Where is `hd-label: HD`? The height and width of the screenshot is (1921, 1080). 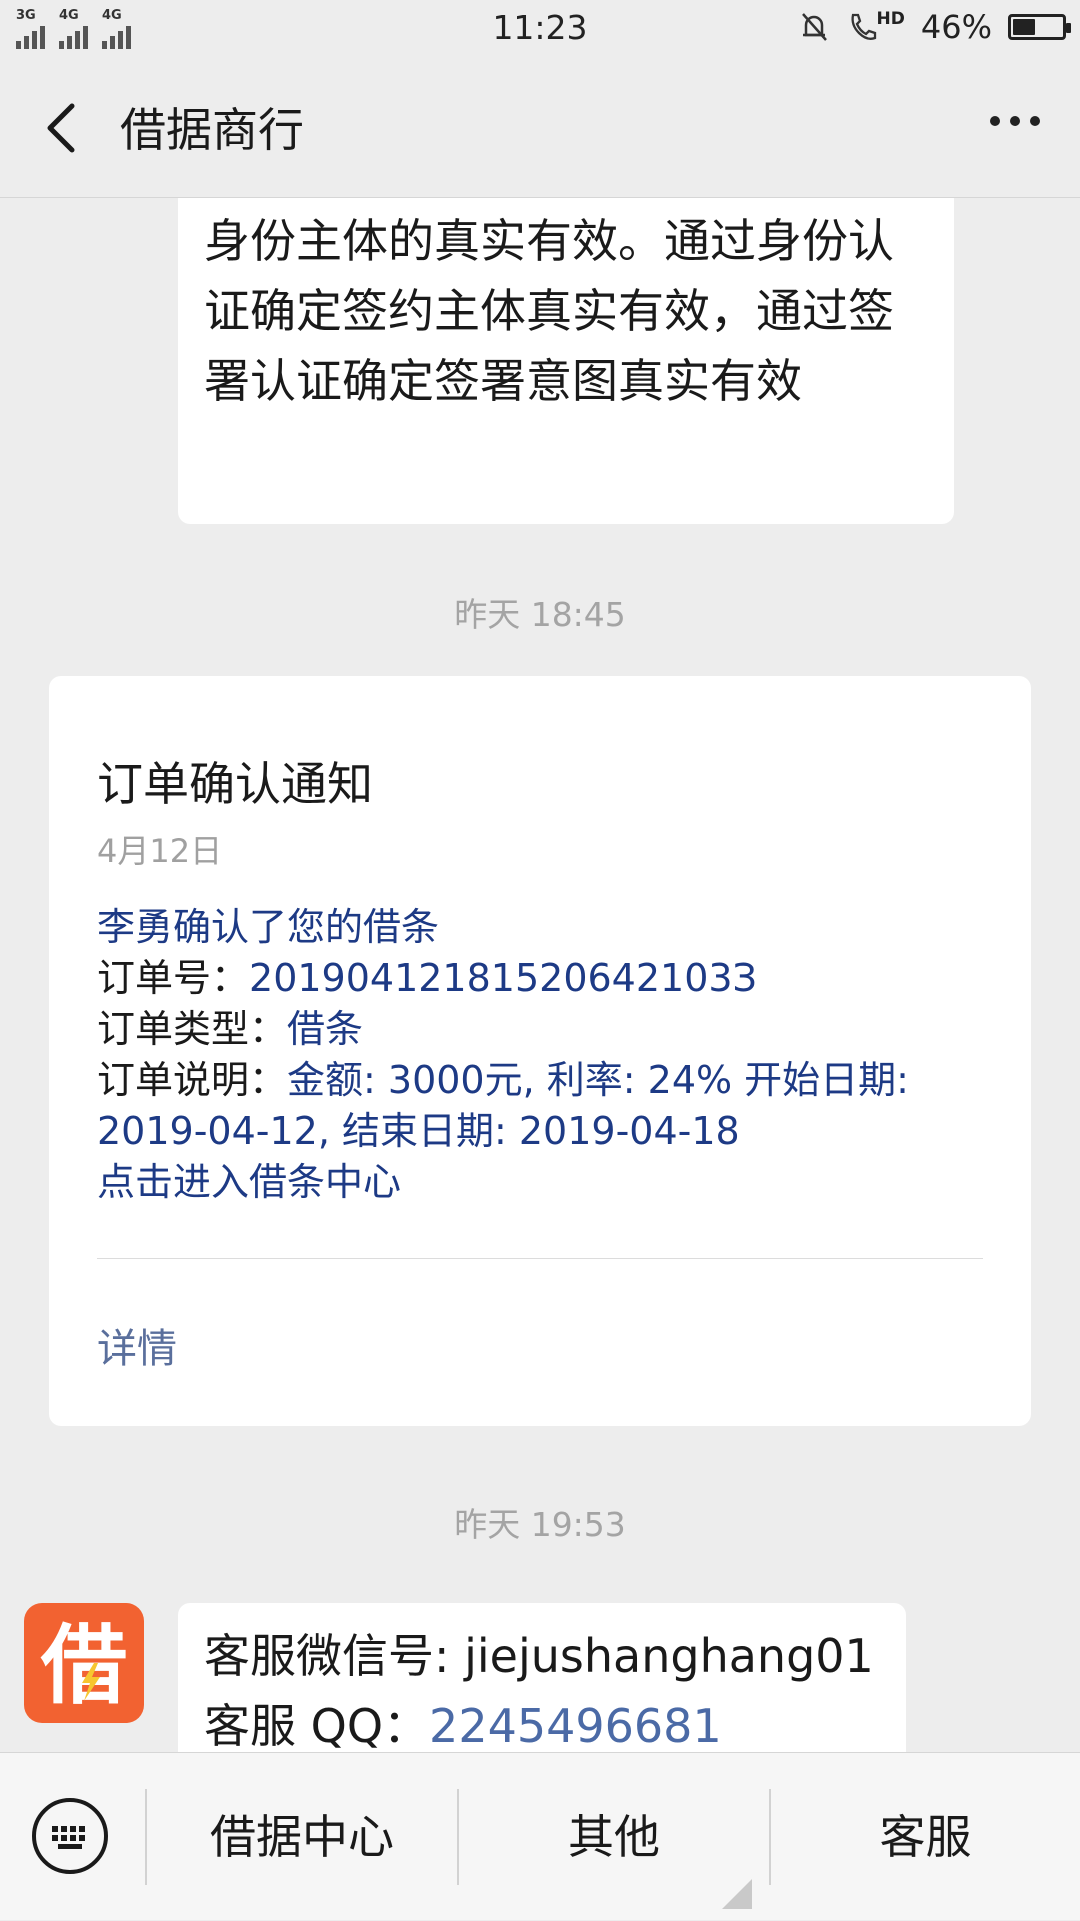 hd-label: HD is located at coordinates (890, 19).